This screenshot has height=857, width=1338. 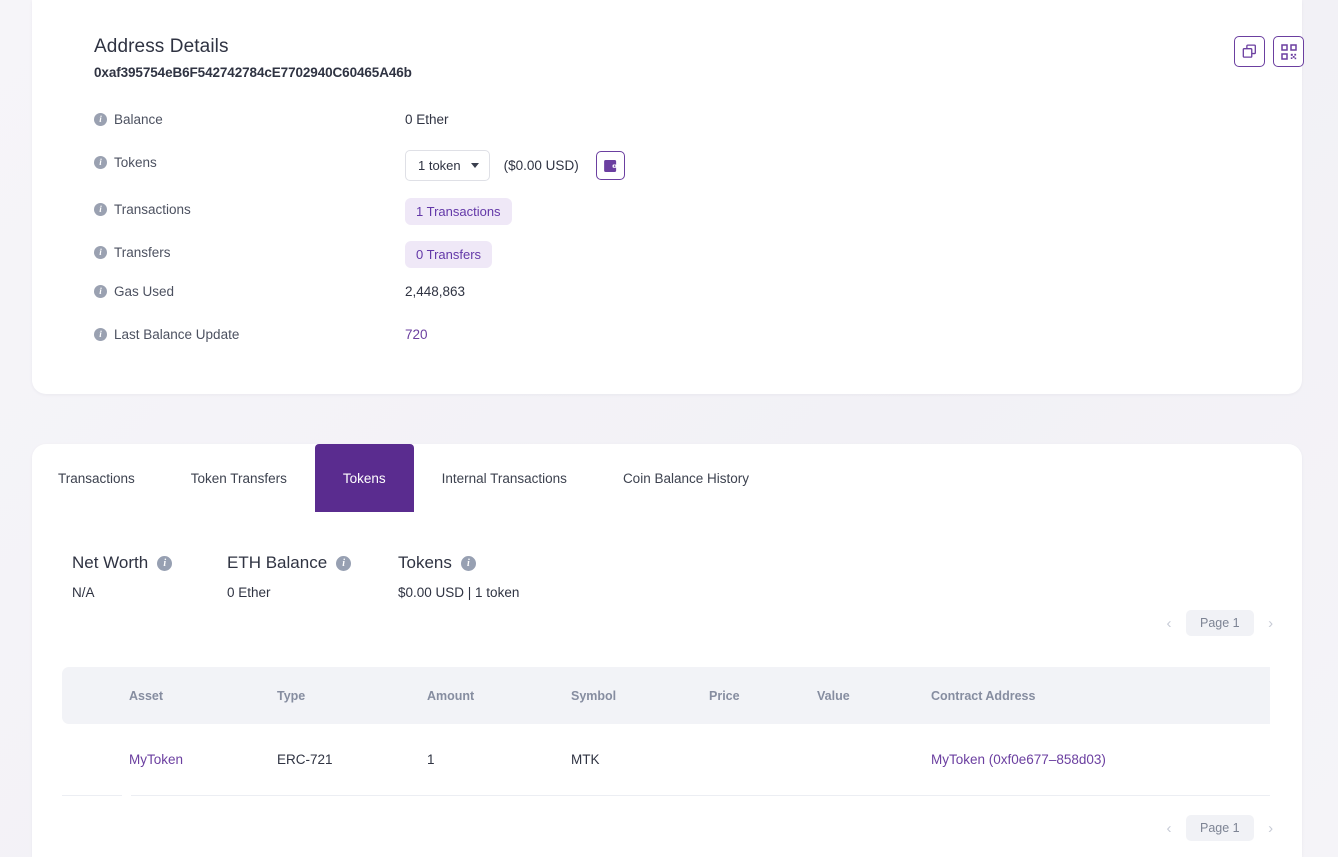 I want to click on detail-label: i Balance, so click(x=128, y=119).